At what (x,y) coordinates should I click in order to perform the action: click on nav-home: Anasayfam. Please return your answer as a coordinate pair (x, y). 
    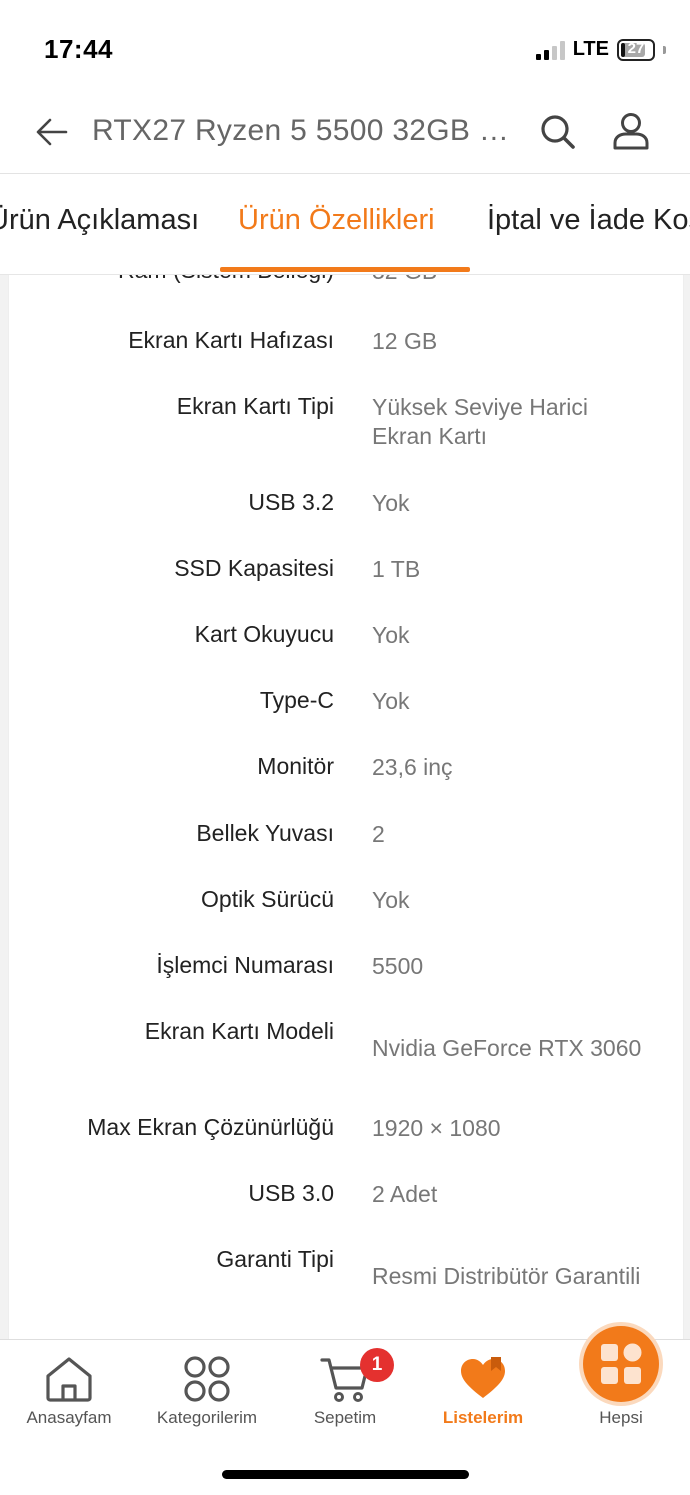
    Looking at the image, I should click on (69, 1390).